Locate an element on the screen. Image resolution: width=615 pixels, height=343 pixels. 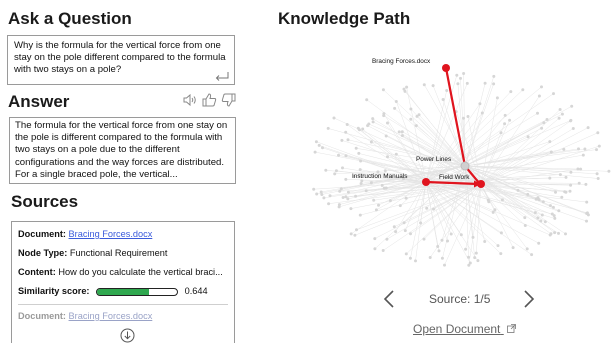
node-power-lines is located at coordinates (465, 166).